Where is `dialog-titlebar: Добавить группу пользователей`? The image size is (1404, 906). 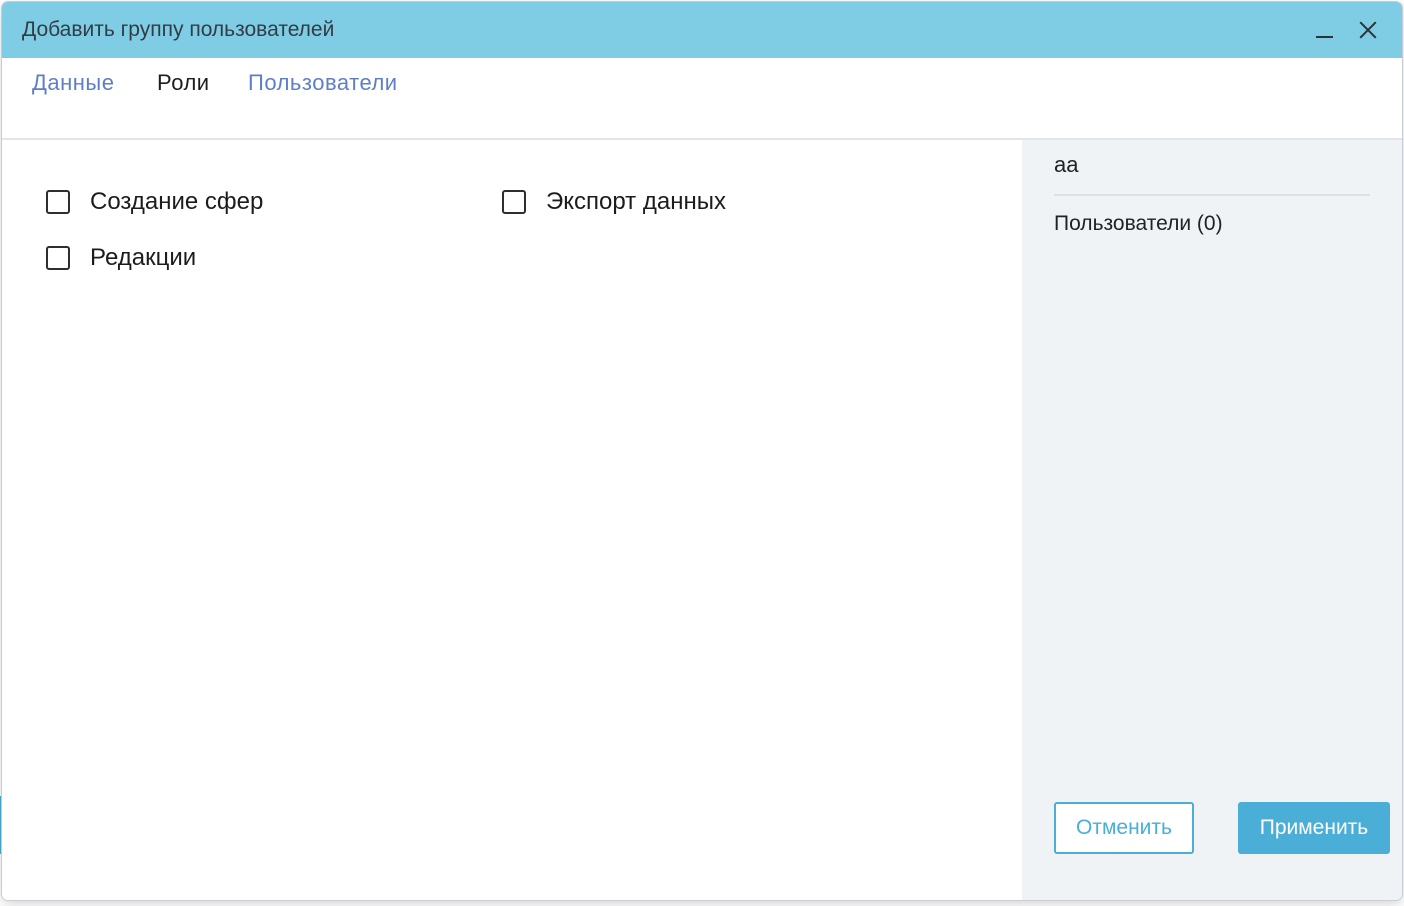 dialog-titlebar: Добавить группу пользователей is located at coordinates (702, 30).